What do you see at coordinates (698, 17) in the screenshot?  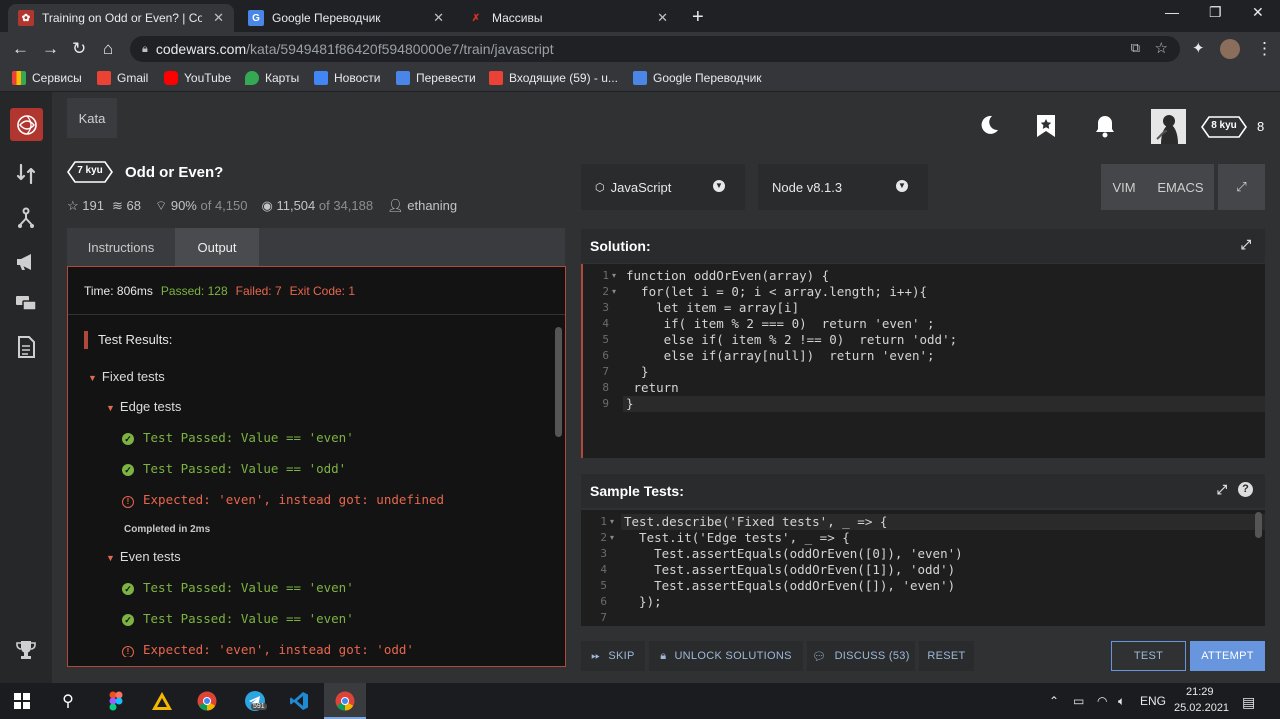 I see `new-tab-button: +` at bounding box center [698, 17].